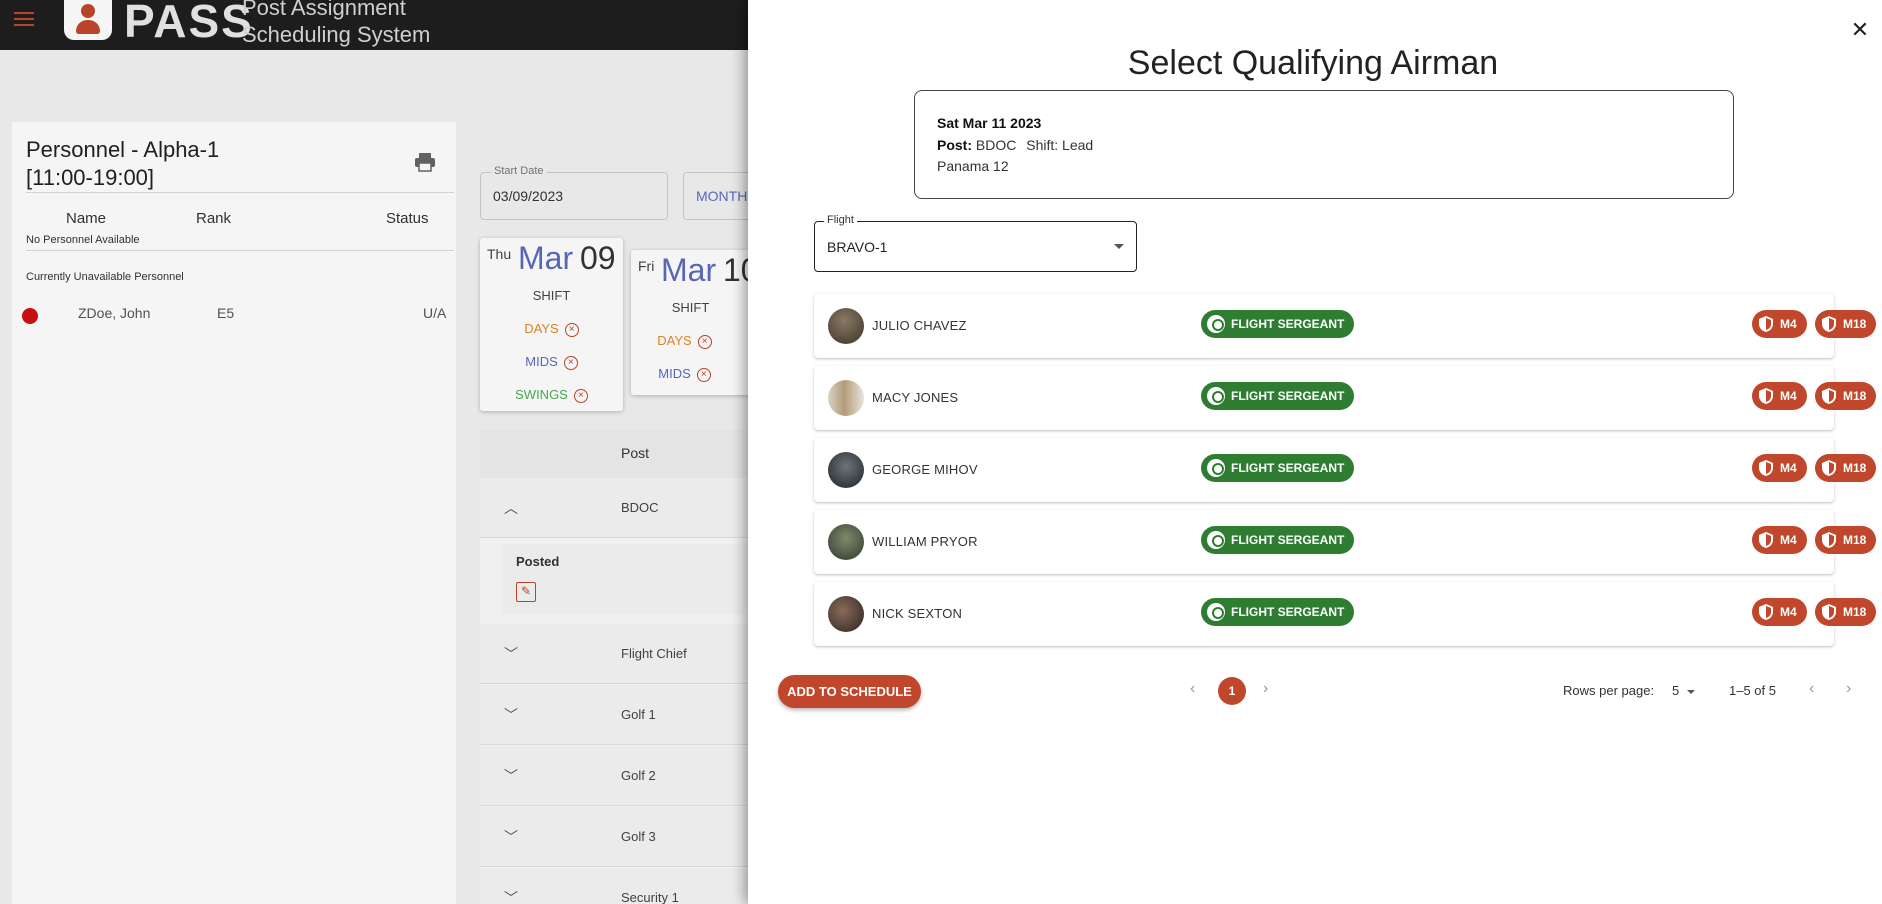  Describe the element at coordinates (925, 469) in the screenshot. I see `airman-name: GEORGE MIHOV` at that location.